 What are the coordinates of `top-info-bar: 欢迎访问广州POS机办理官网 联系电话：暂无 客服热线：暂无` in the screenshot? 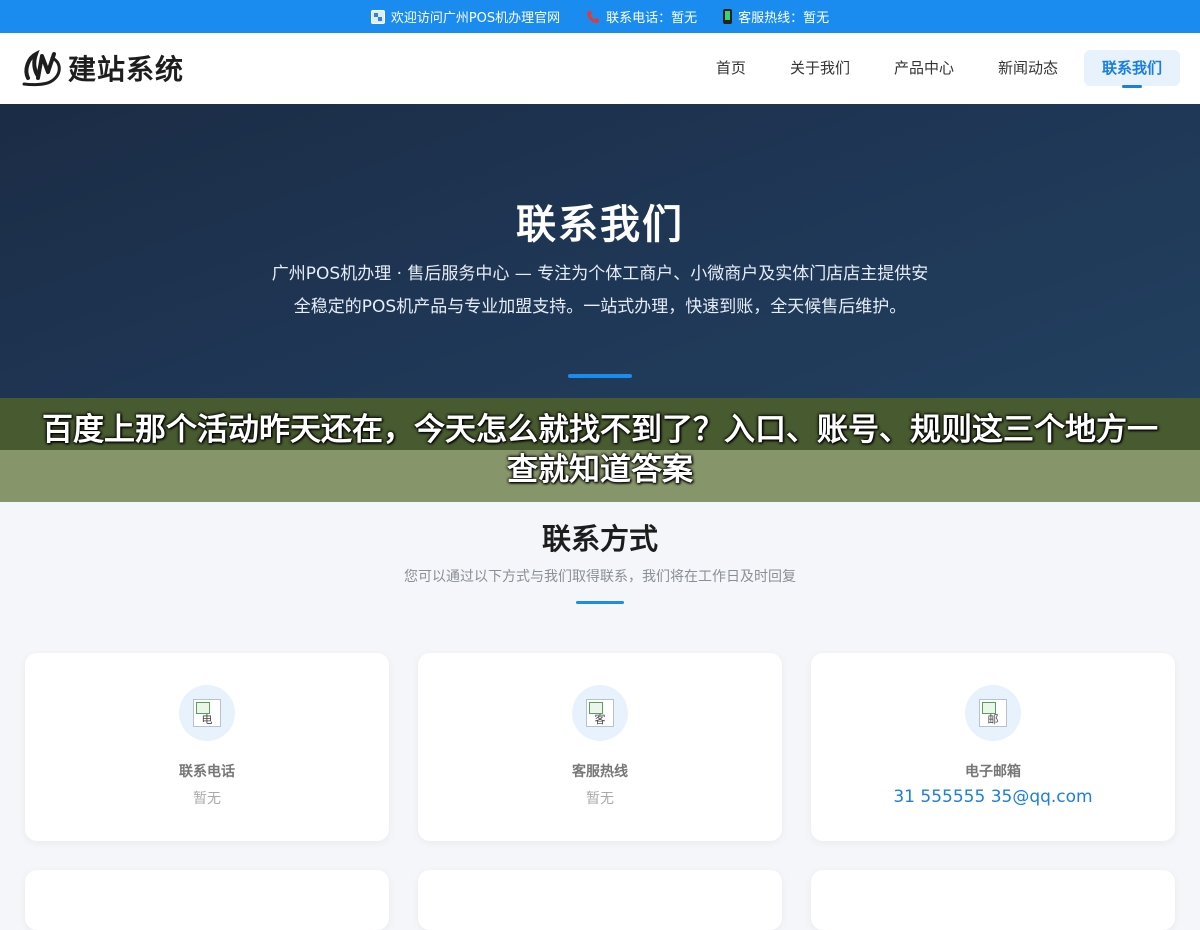 It's located at (600, 16).